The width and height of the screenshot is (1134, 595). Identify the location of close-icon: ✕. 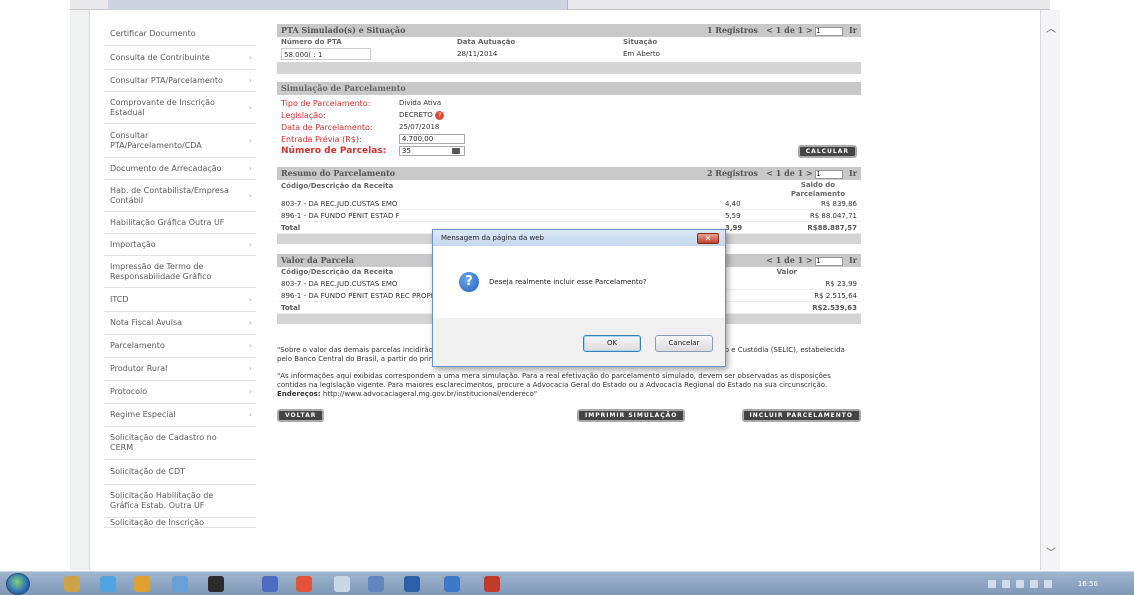
(708, 238).